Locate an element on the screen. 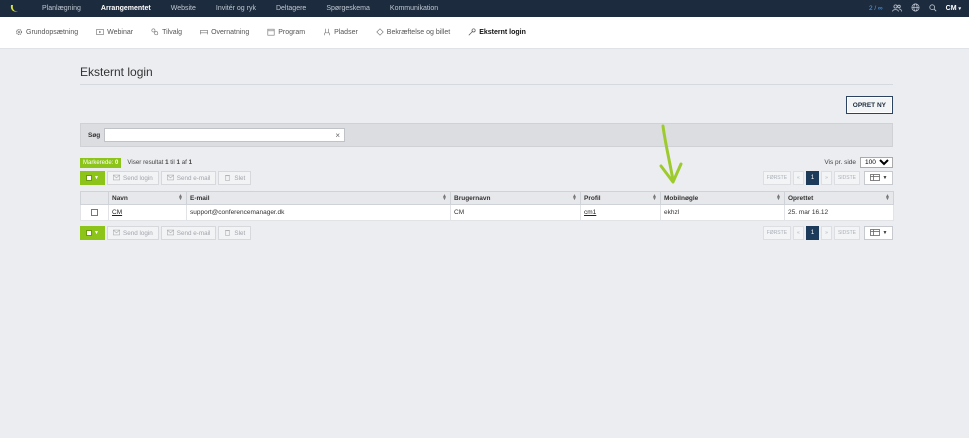 The width and height of the screenshot is (969, 438). search-input is located at coordinates (224, 135).